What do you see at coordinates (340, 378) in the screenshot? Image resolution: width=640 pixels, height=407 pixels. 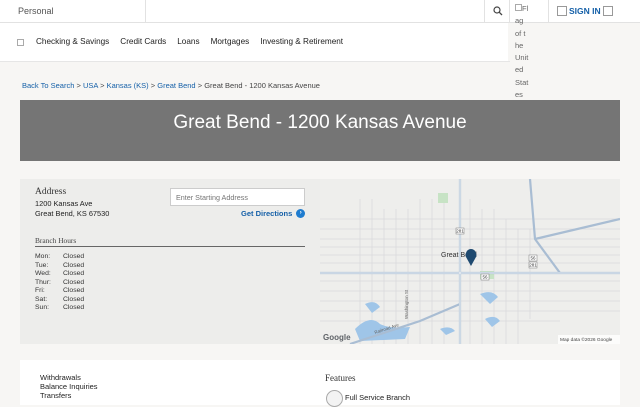 I see `features-heading: Features` at bounding box center [340, 378].